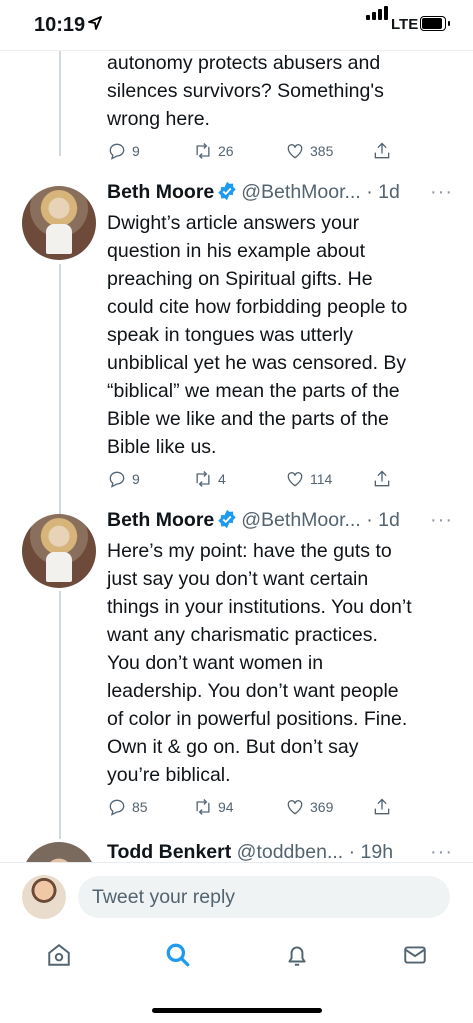 Image resolution: width=473 pixels, height=1023 pixels. I want to click on home-indicator, so click(237, 1010).